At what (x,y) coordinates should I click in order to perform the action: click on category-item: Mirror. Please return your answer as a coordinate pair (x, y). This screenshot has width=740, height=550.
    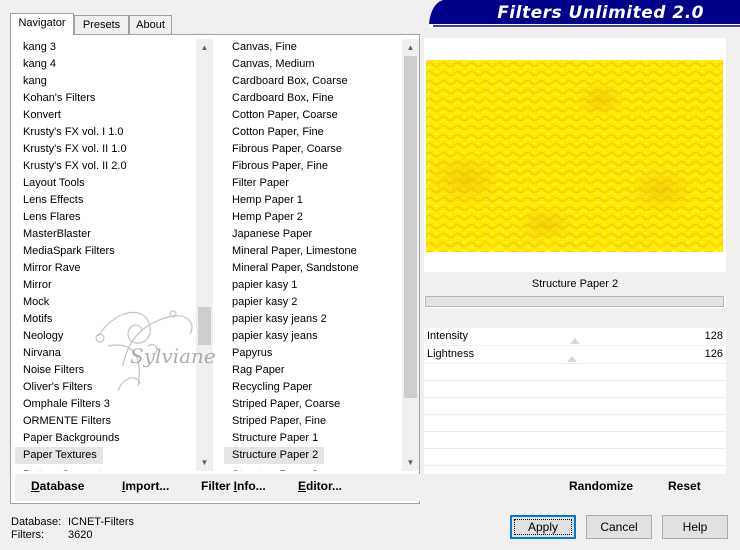
    Looking at the image, I should click on (114, 285).